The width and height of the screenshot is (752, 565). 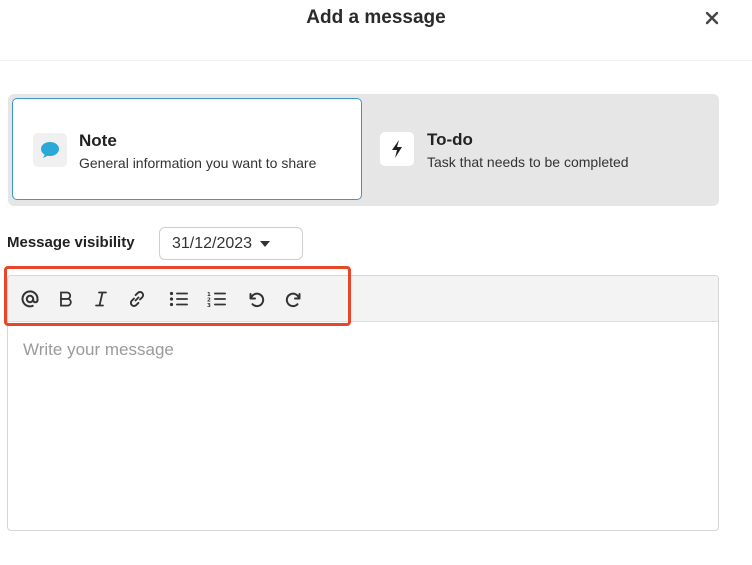 I want to click on dialog-header: Add a message, so click(x=376, y=30).